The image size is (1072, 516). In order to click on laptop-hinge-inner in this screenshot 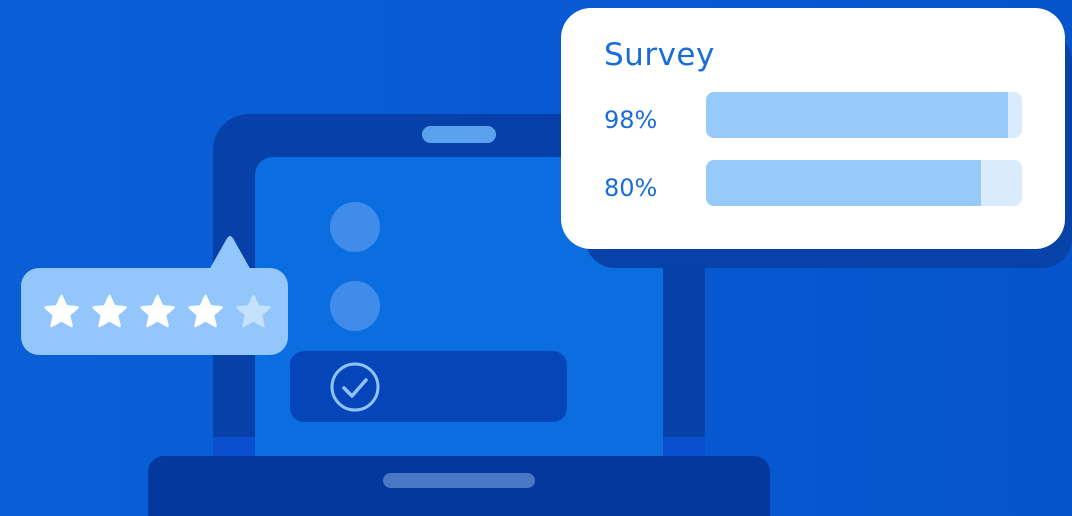, I will do `click(459, 447)`.